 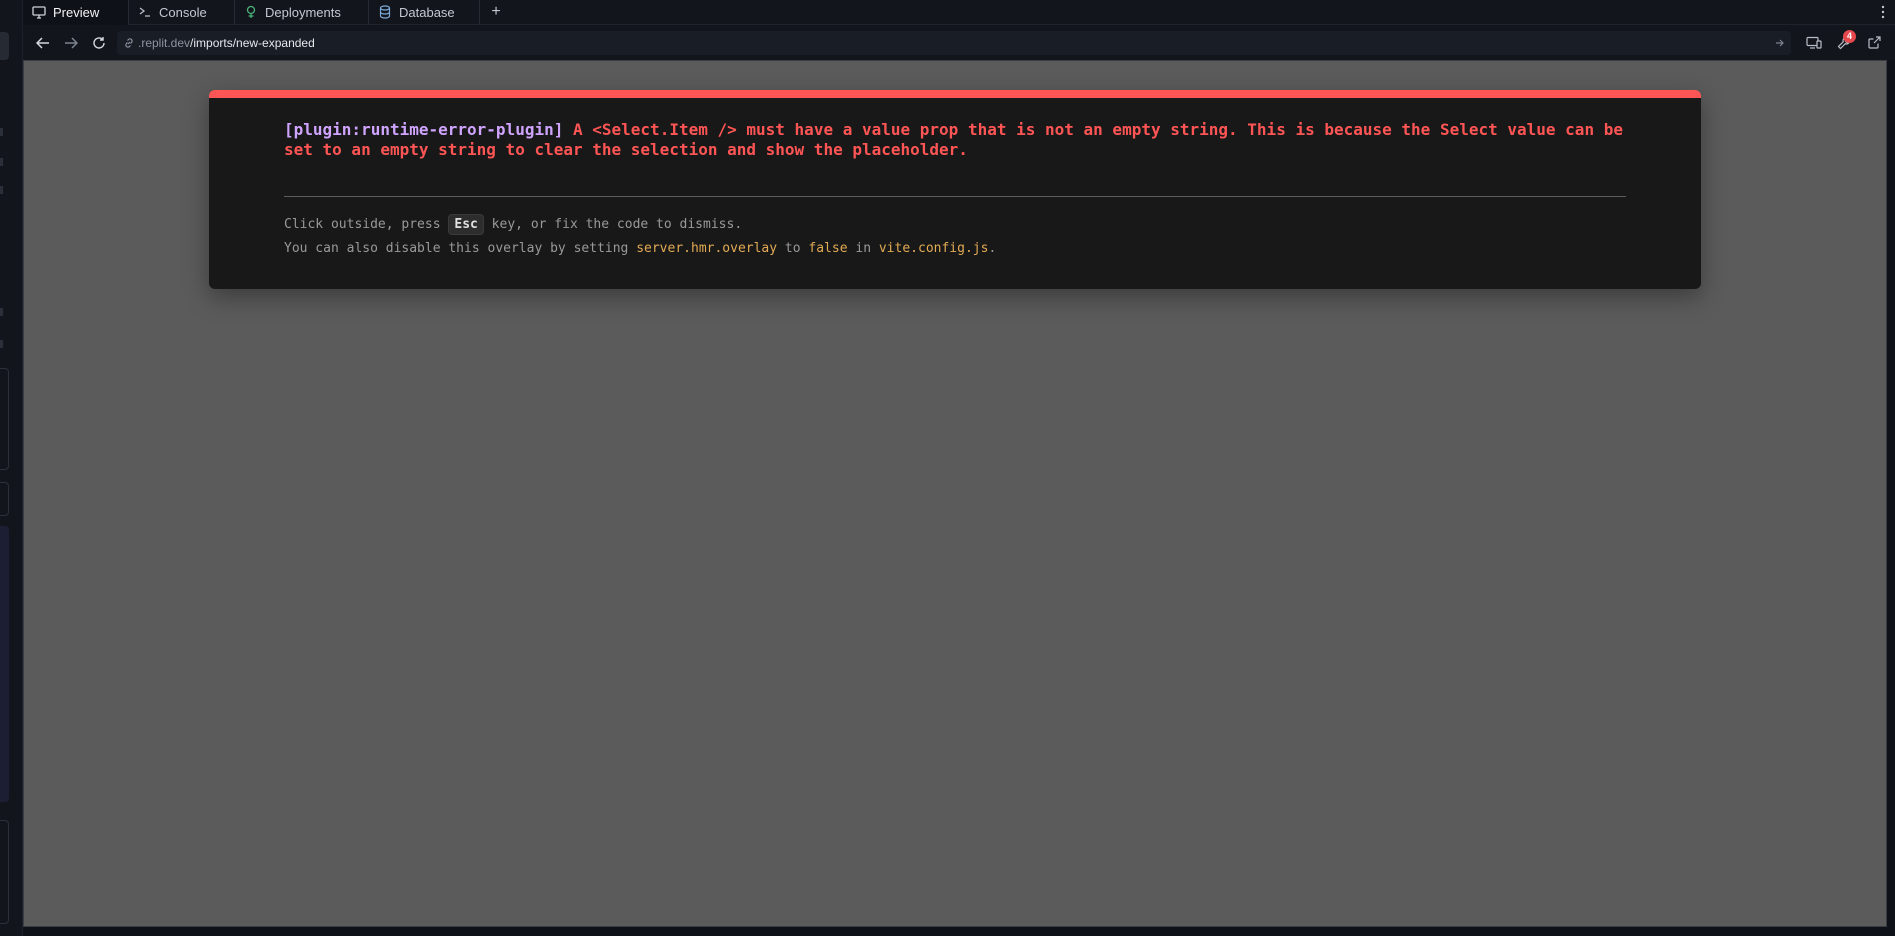 What do you see at coordinates (164, 42) in the screenshot?
I see `url-host: .replit.dev` at bounding box center [164, 42].